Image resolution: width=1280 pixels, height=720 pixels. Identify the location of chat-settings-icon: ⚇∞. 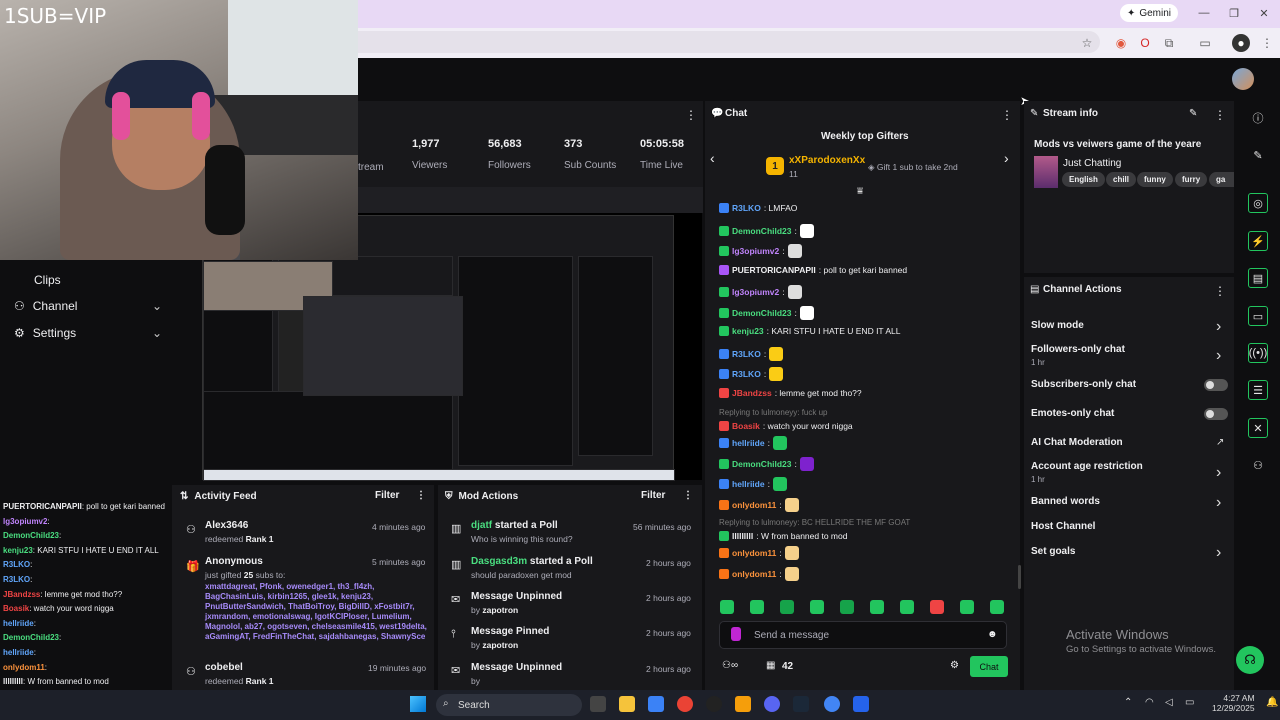
(730, 665).